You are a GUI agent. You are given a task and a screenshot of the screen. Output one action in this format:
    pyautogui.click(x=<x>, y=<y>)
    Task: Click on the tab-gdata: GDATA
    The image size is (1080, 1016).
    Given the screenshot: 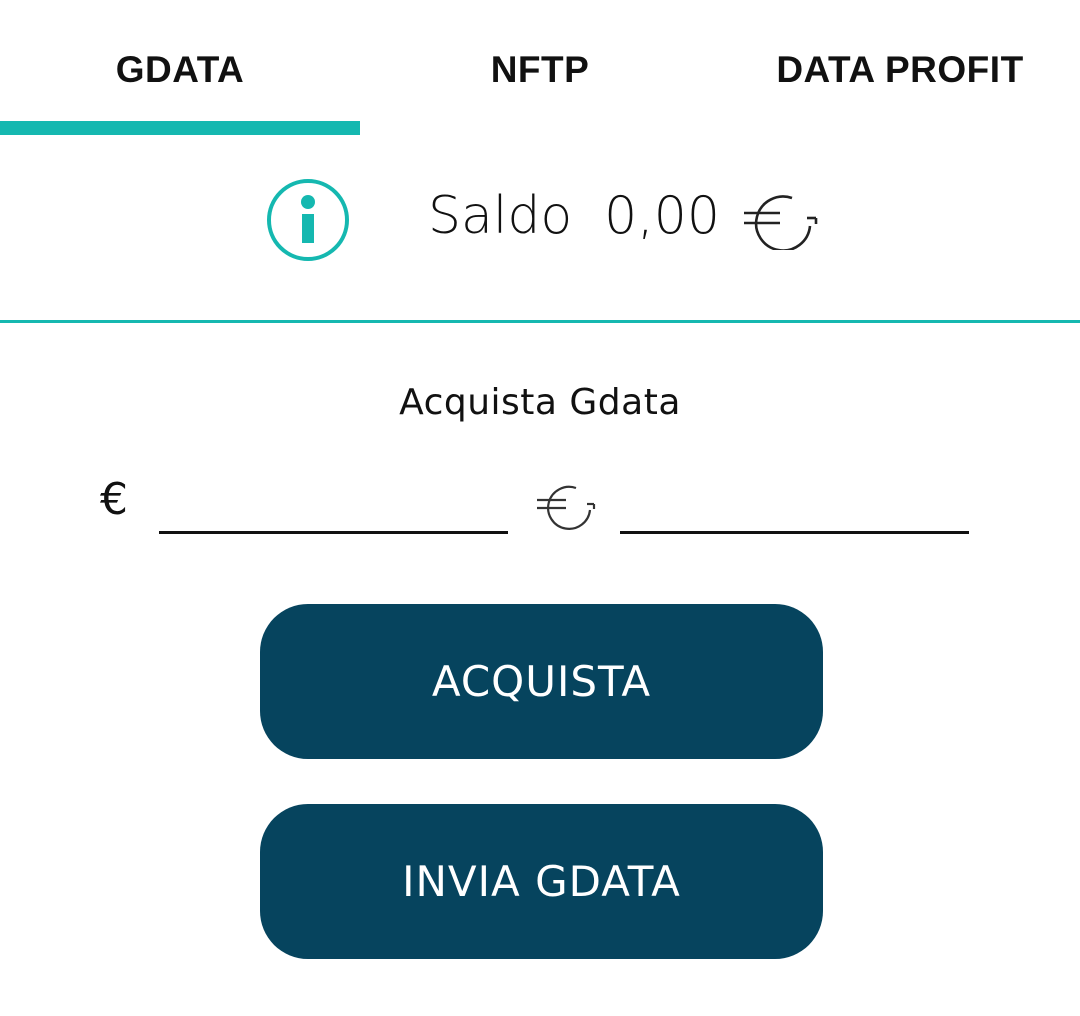 What is the action you would take?
    pyautogui.click(x=180, y=70)
    